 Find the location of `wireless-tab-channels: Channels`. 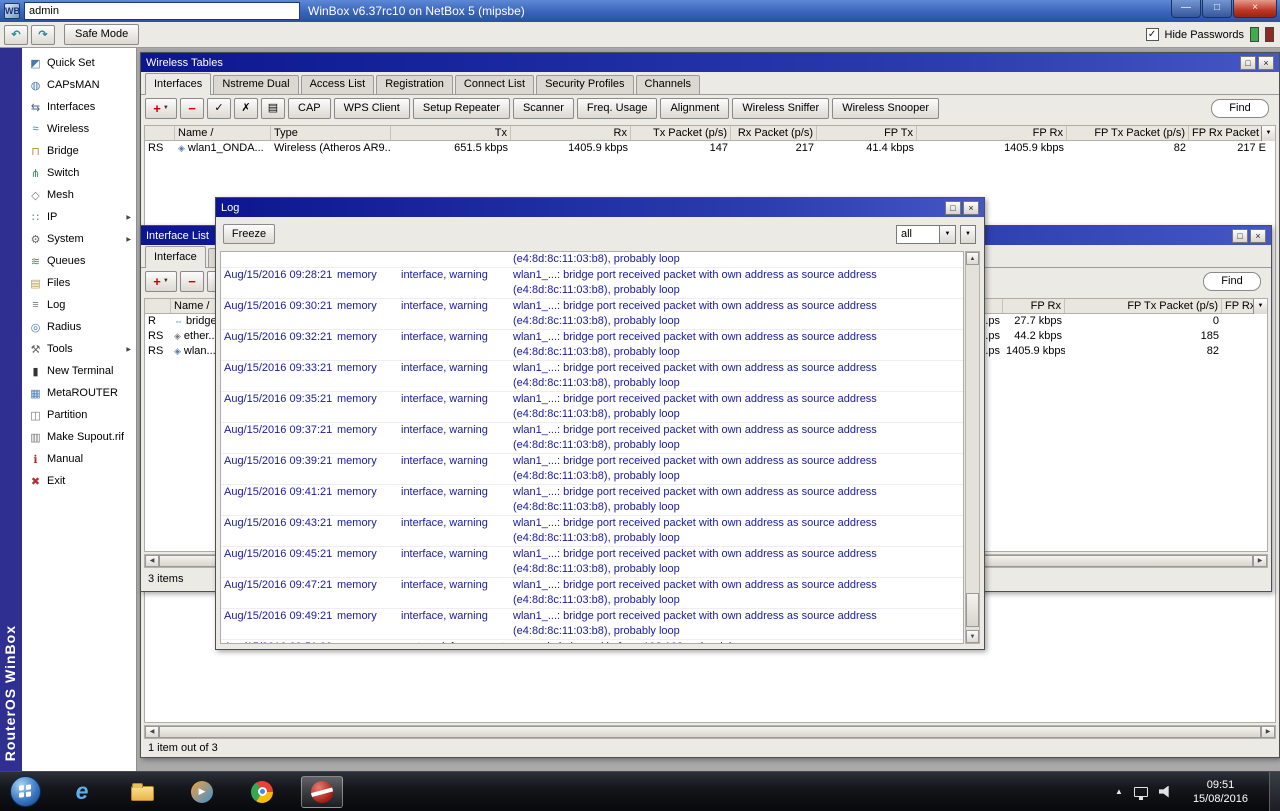

wireless-tab-channels: Channels is located at coordinates (668, 84).